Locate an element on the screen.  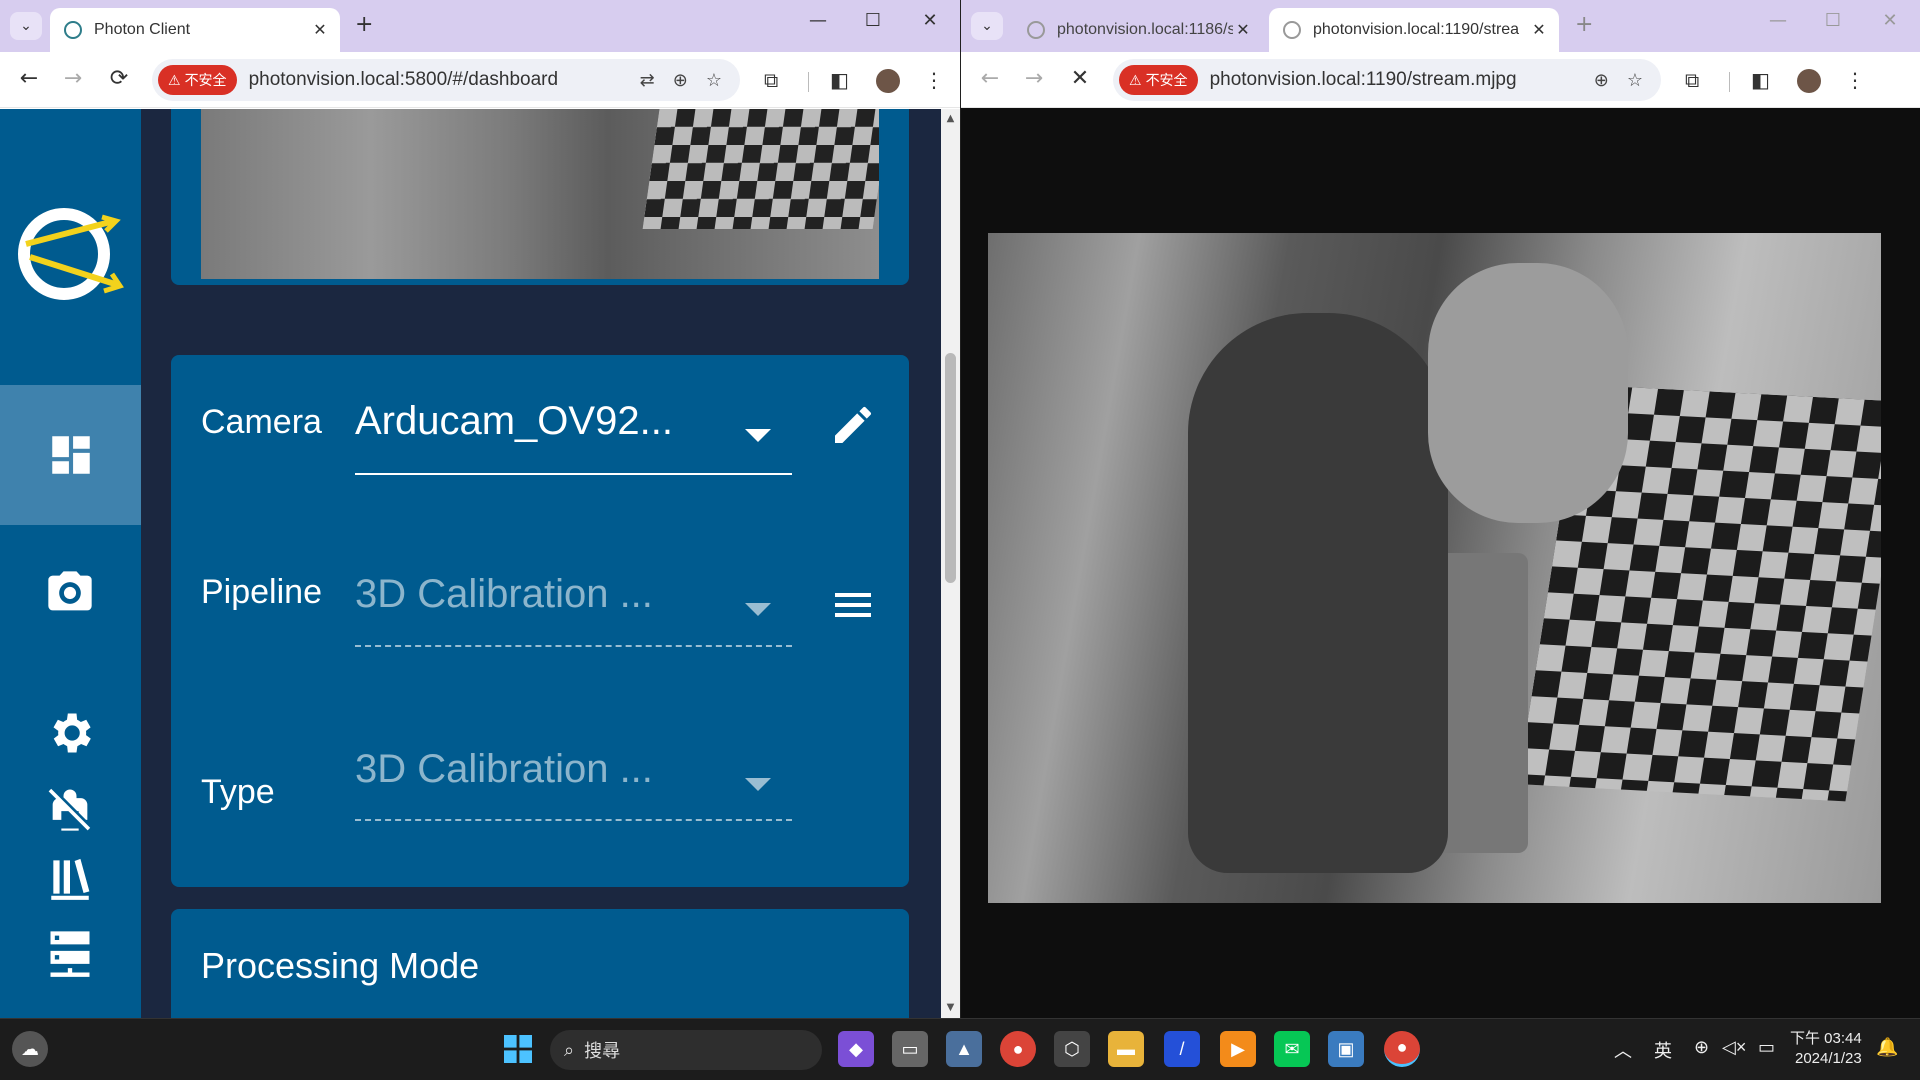
sidebar-item-settings is located at coordinates (70, 733).